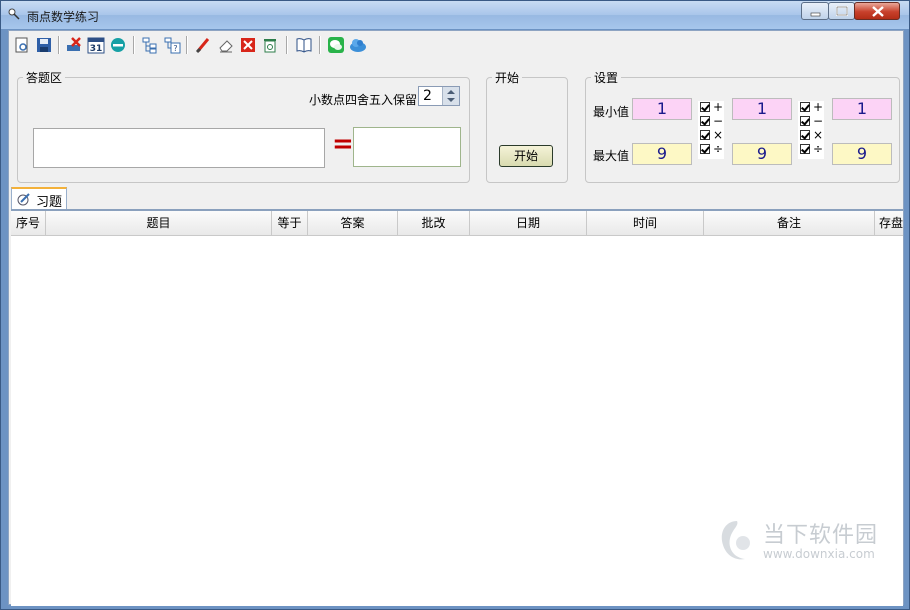  Describe the element at coordinates (862, 109) in the screenshot. I see `min-value-c: 1` at that location.